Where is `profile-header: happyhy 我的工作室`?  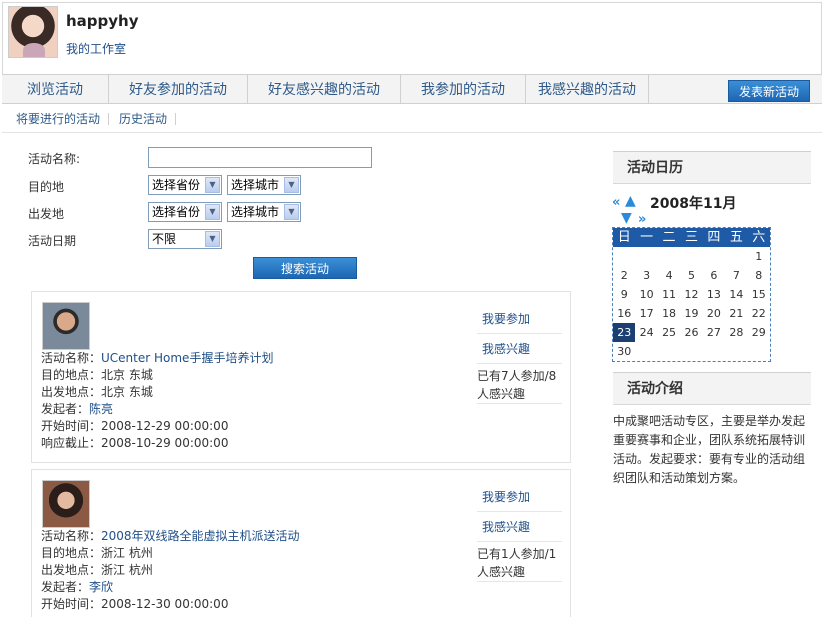 profile-header: happyhy 我的工作室 is located at coordinates (412, 38).